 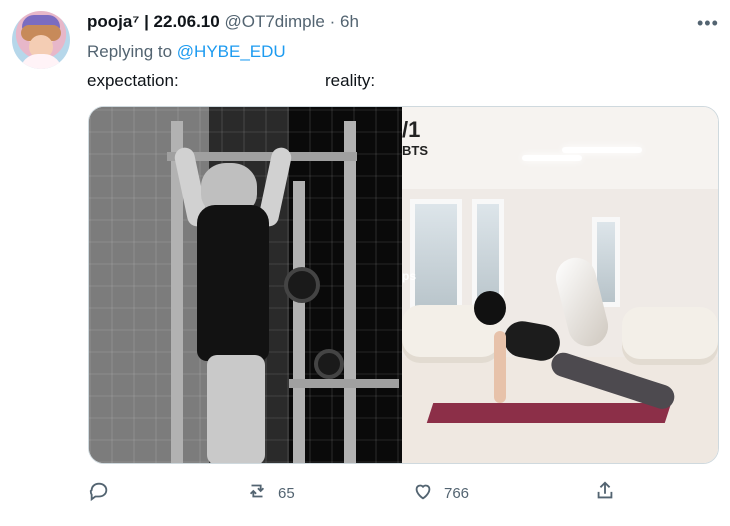 I want to click on like-button: 766, so click(x=440, y=493).